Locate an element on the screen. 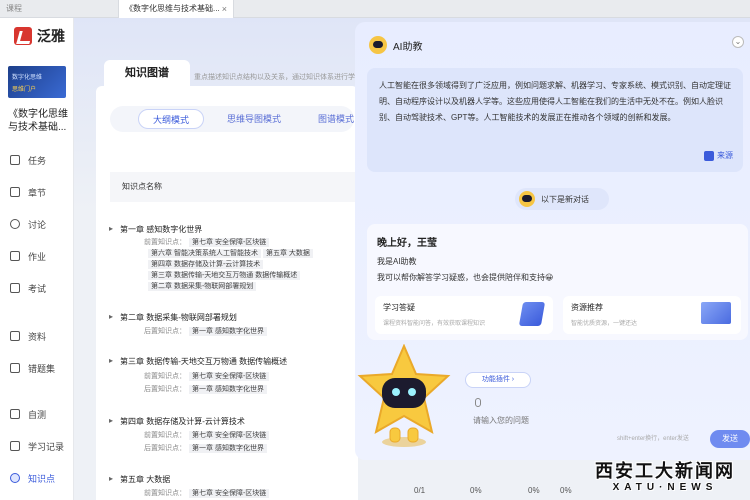 The image size is (750, 500). card-title: 资源推荐 is located at coordinates (587, 307).